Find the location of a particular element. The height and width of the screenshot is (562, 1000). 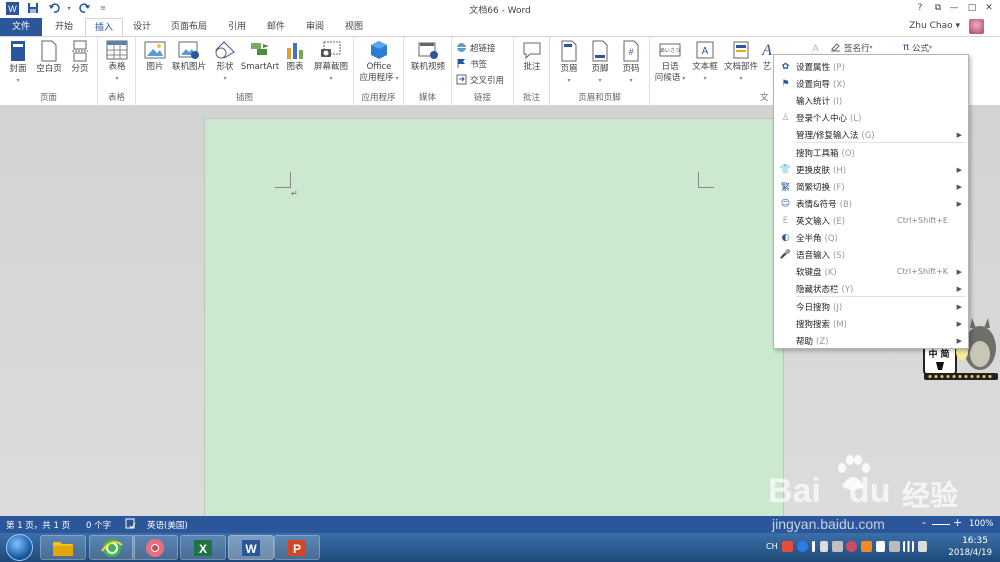

menu-item-label: 语音输入 is located at coordinates (813, 255).